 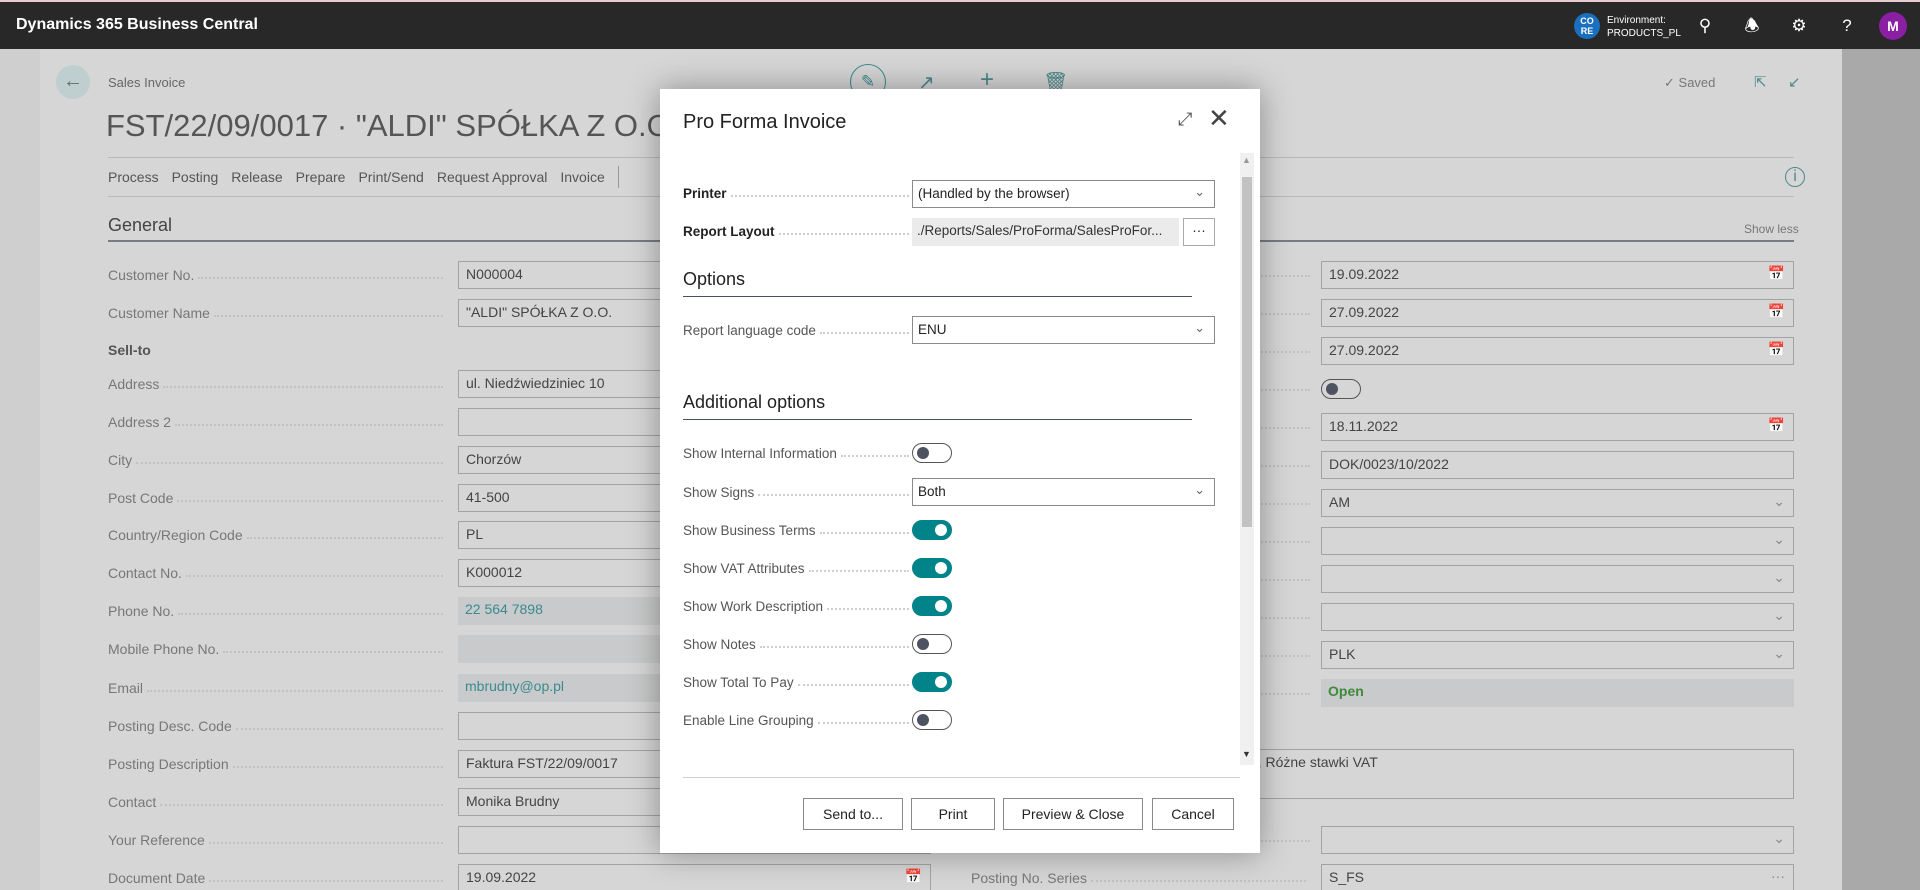 What do you see at coordinates (932, 682) in the screenshot?
I see `show-total-to-pay-toggle` at bounding box center [932, 682].